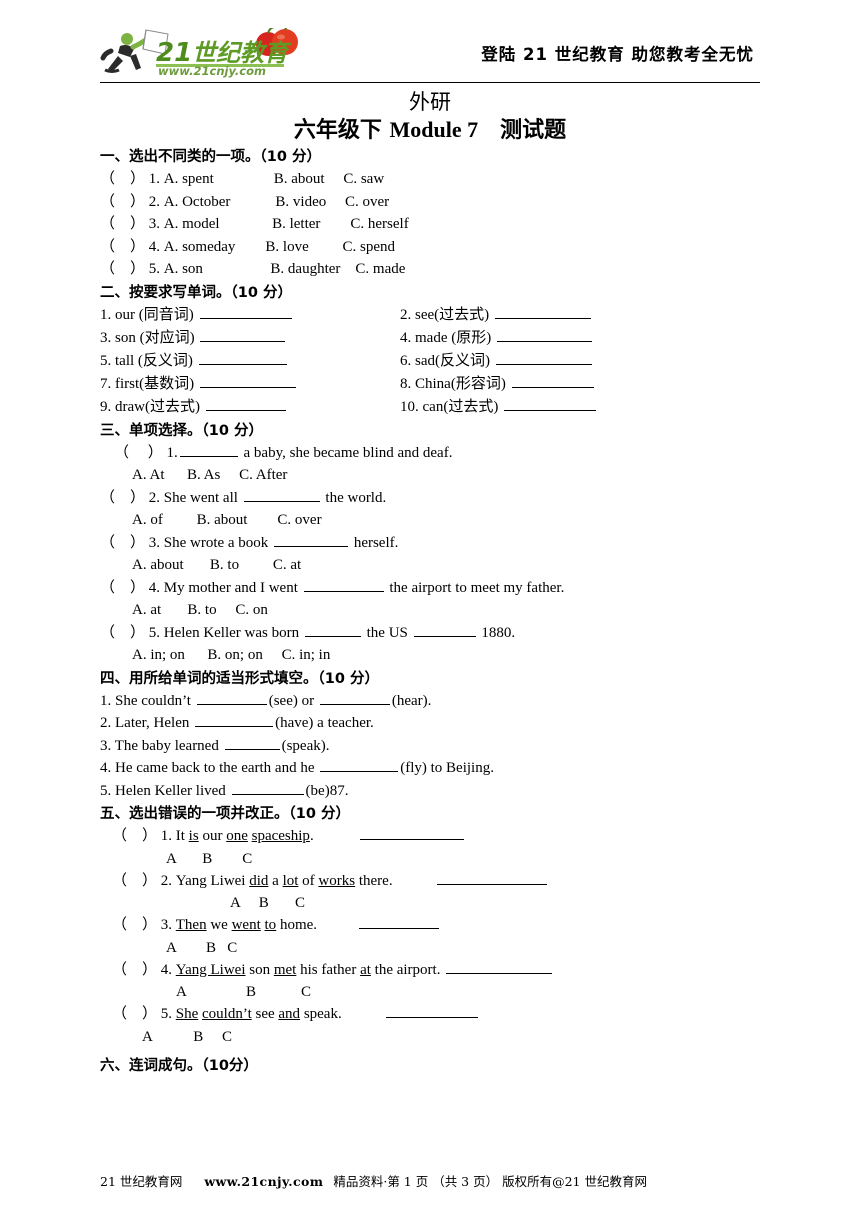  I want to click on title-line-main: 六年级下 Module 7 测试题, so click(430, 130).